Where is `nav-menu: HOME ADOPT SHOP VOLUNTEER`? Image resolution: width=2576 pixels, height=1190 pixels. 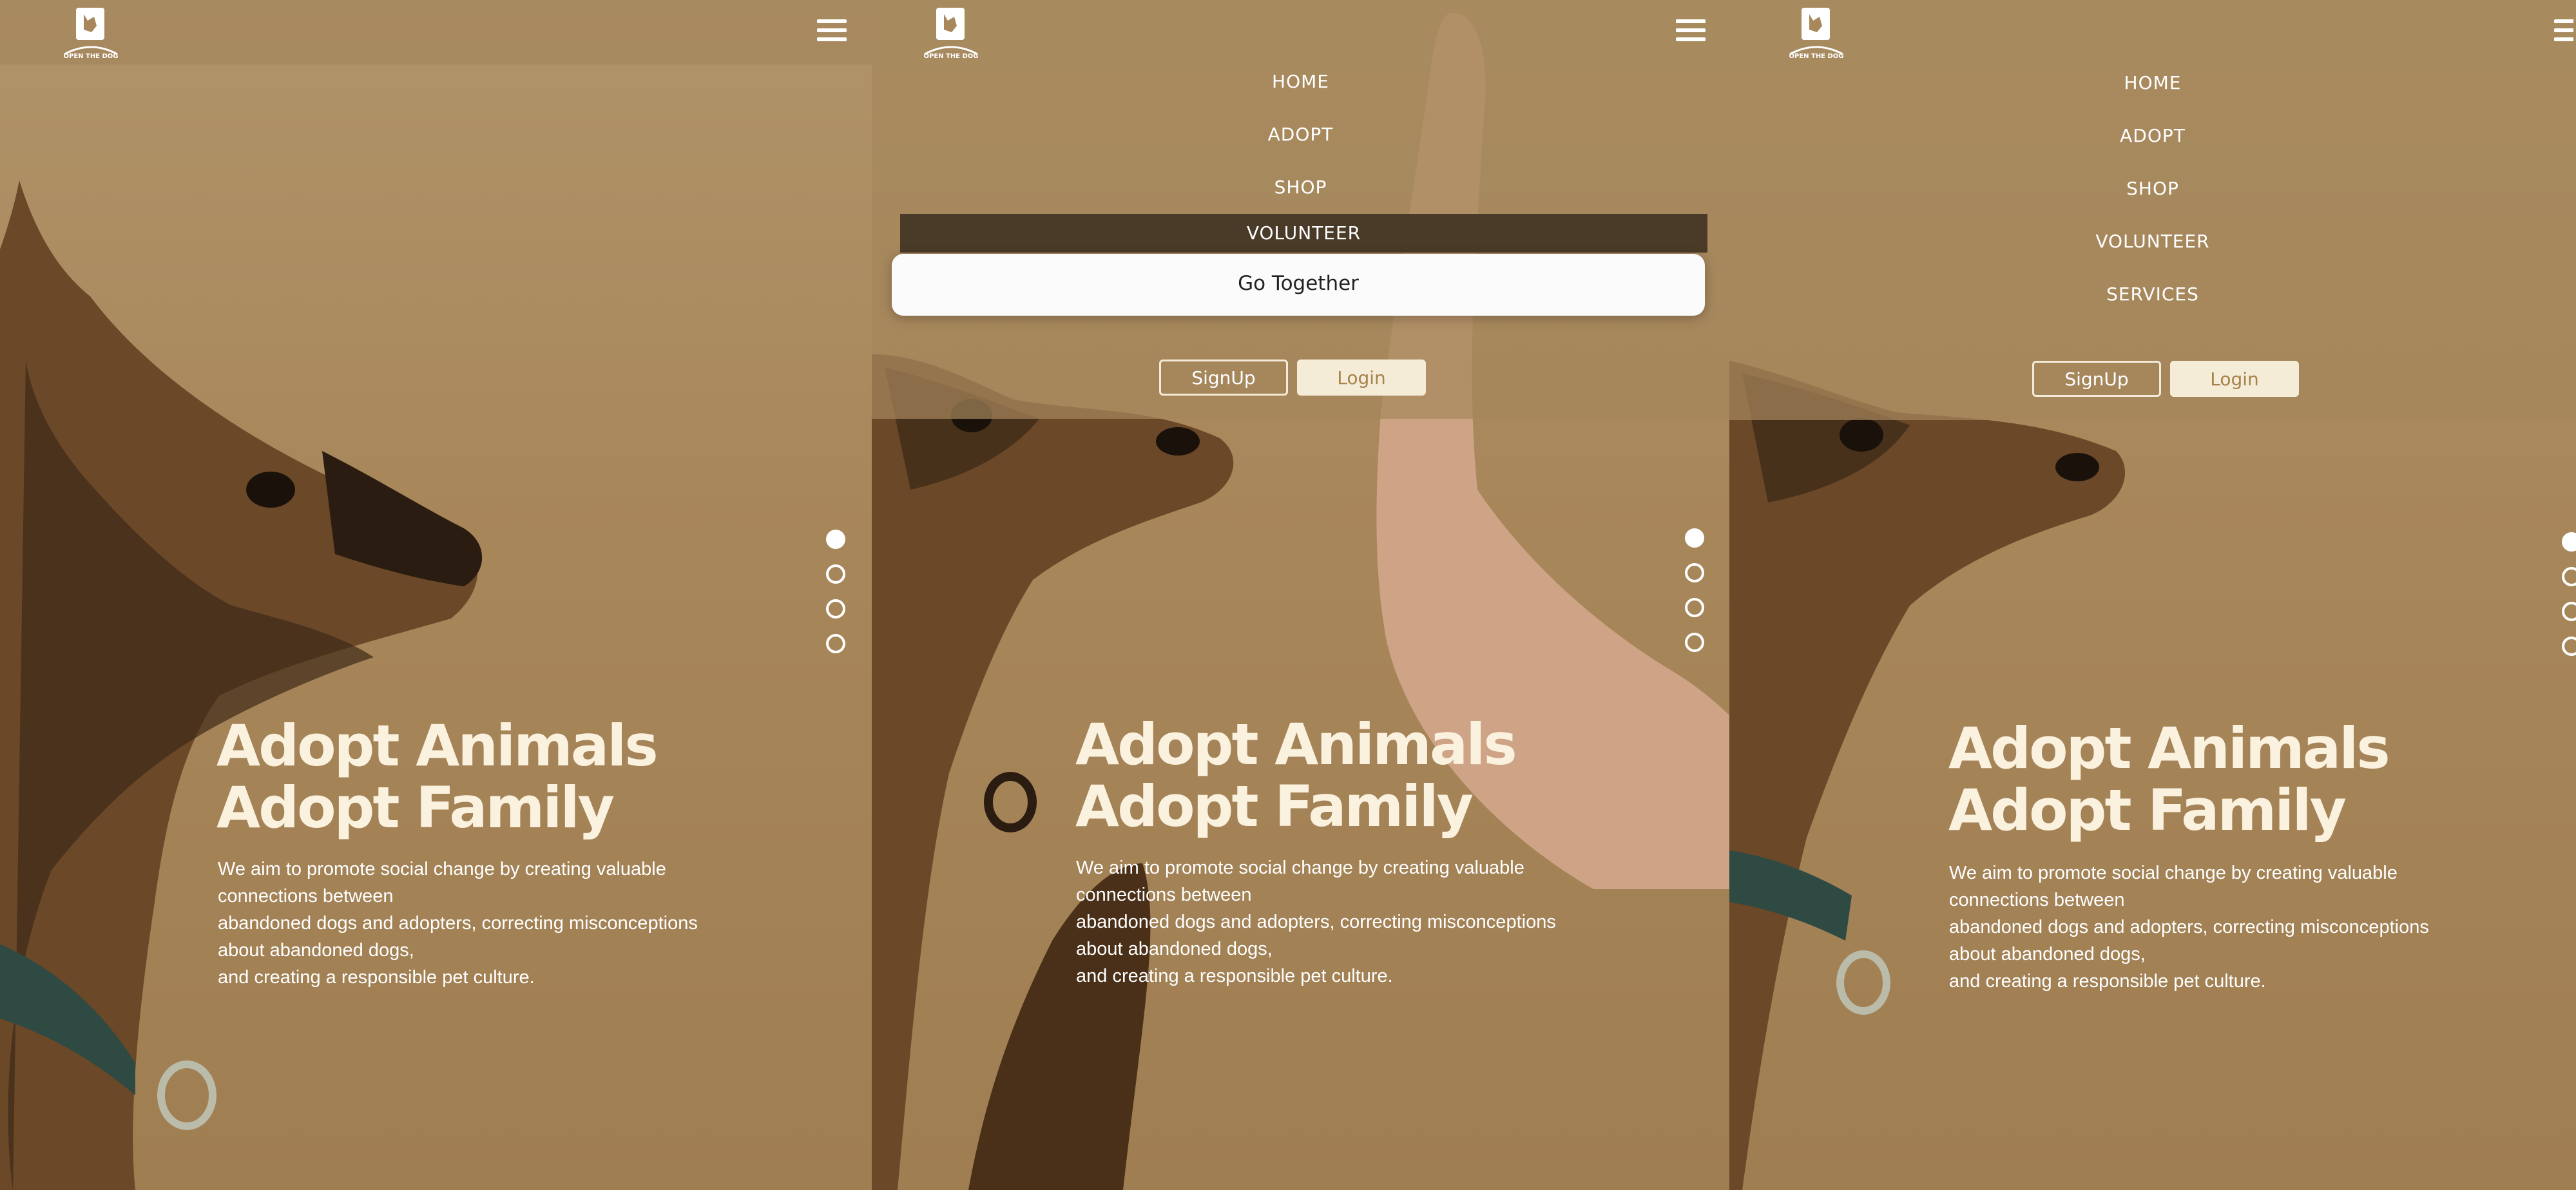
nav-menu: HOME ADOPT SHOP VOLUNTEER is located at coordinates (1300, 154).